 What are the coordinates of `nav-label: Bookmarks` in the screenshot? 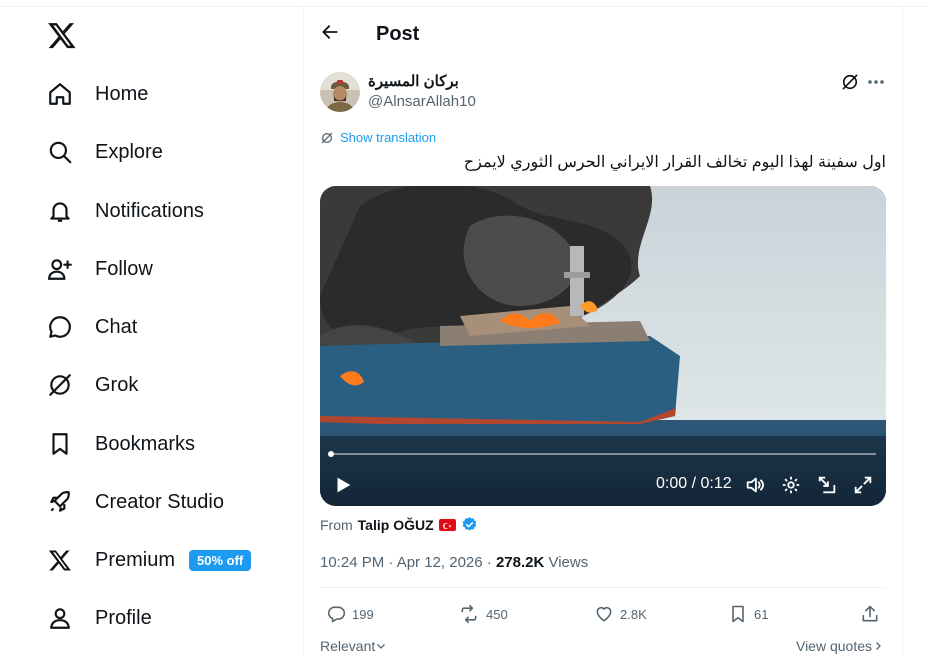 It's located at (145, 443).